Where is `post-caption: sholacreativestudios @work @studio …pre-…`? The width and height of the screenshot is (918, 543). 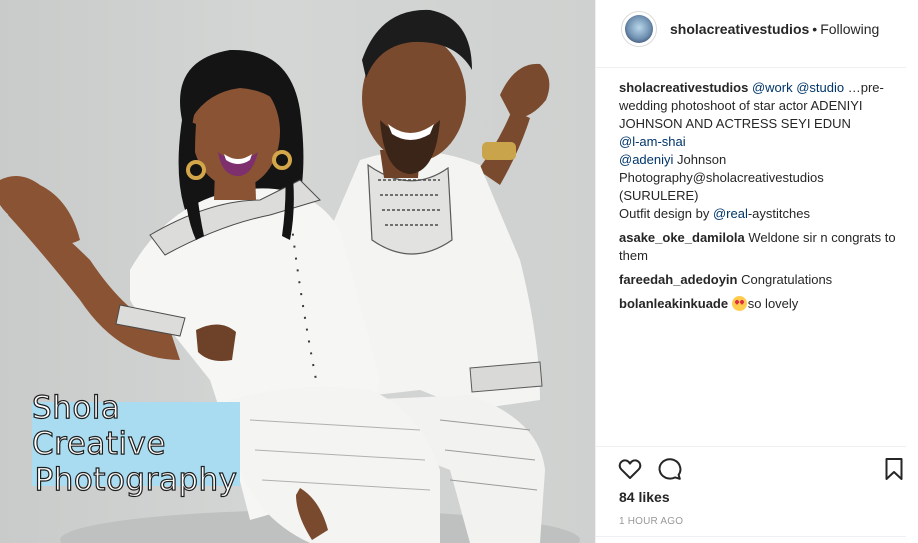
post-caption: sholacreativestudios @work @studio …pre-… is located at coordinates (759, 151).